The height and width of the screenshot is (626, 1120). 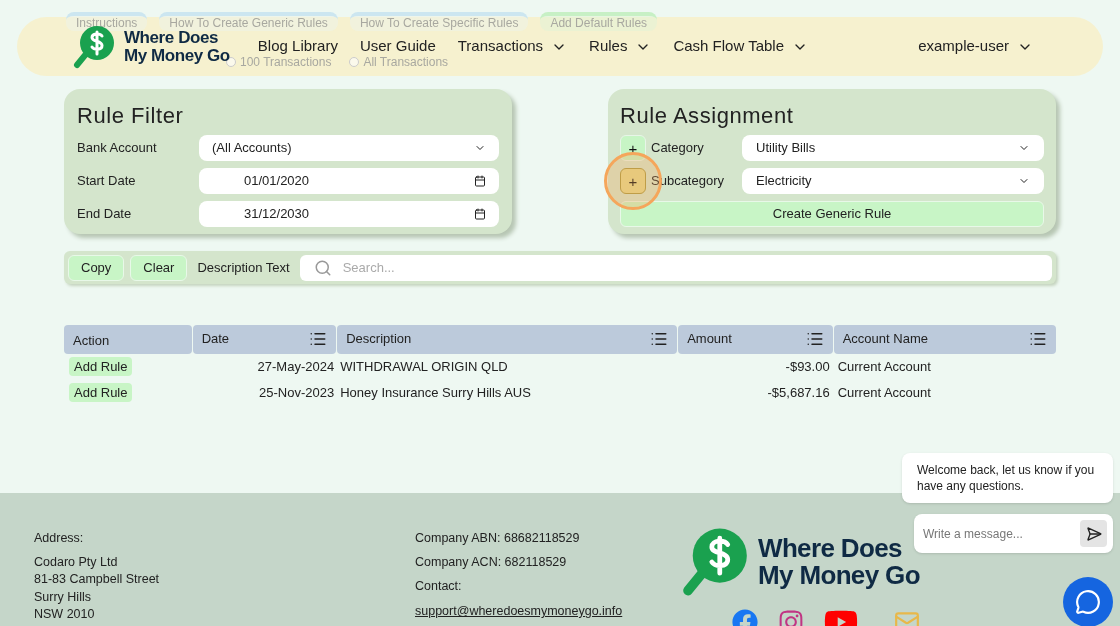 I want to click on chat-icon, so click(x=1088, y=602).